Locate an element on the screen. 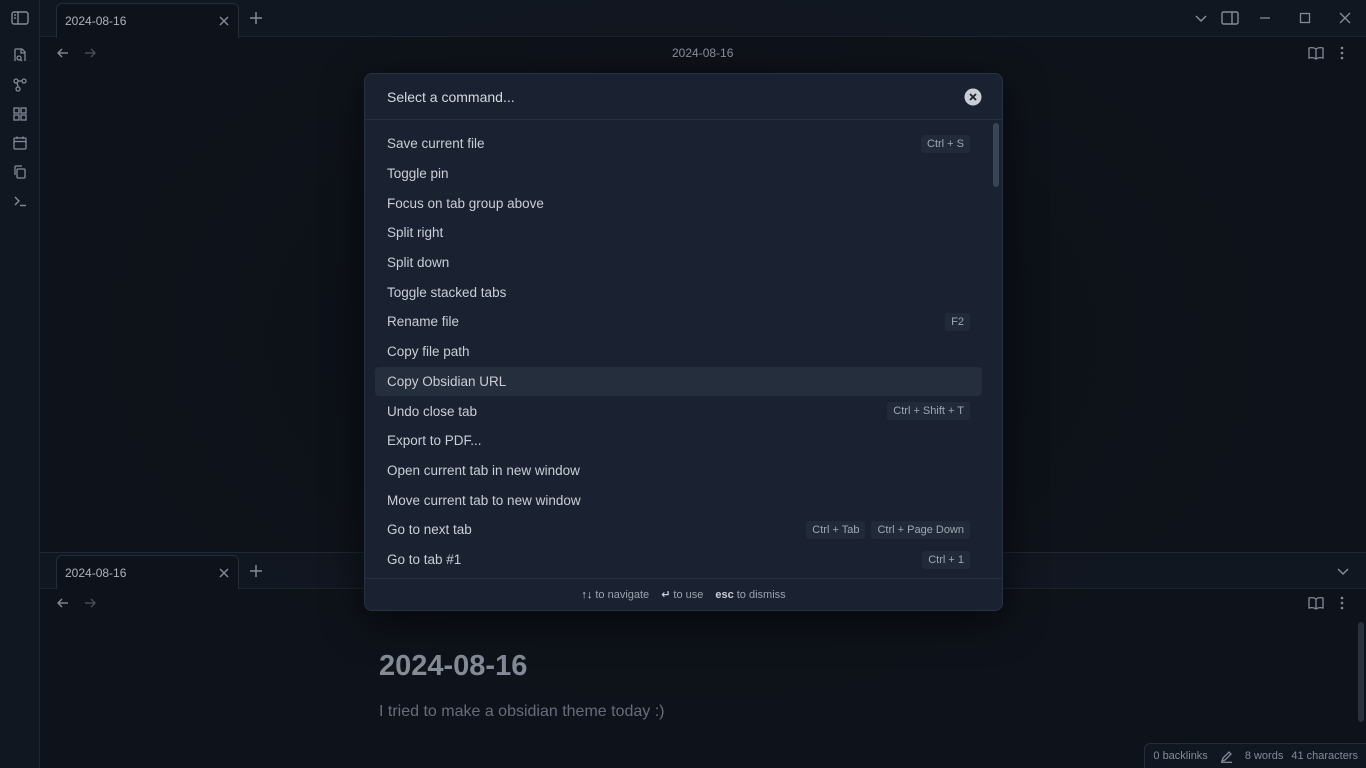  character-count: 41 characters is located at coordinates (1324, 756).